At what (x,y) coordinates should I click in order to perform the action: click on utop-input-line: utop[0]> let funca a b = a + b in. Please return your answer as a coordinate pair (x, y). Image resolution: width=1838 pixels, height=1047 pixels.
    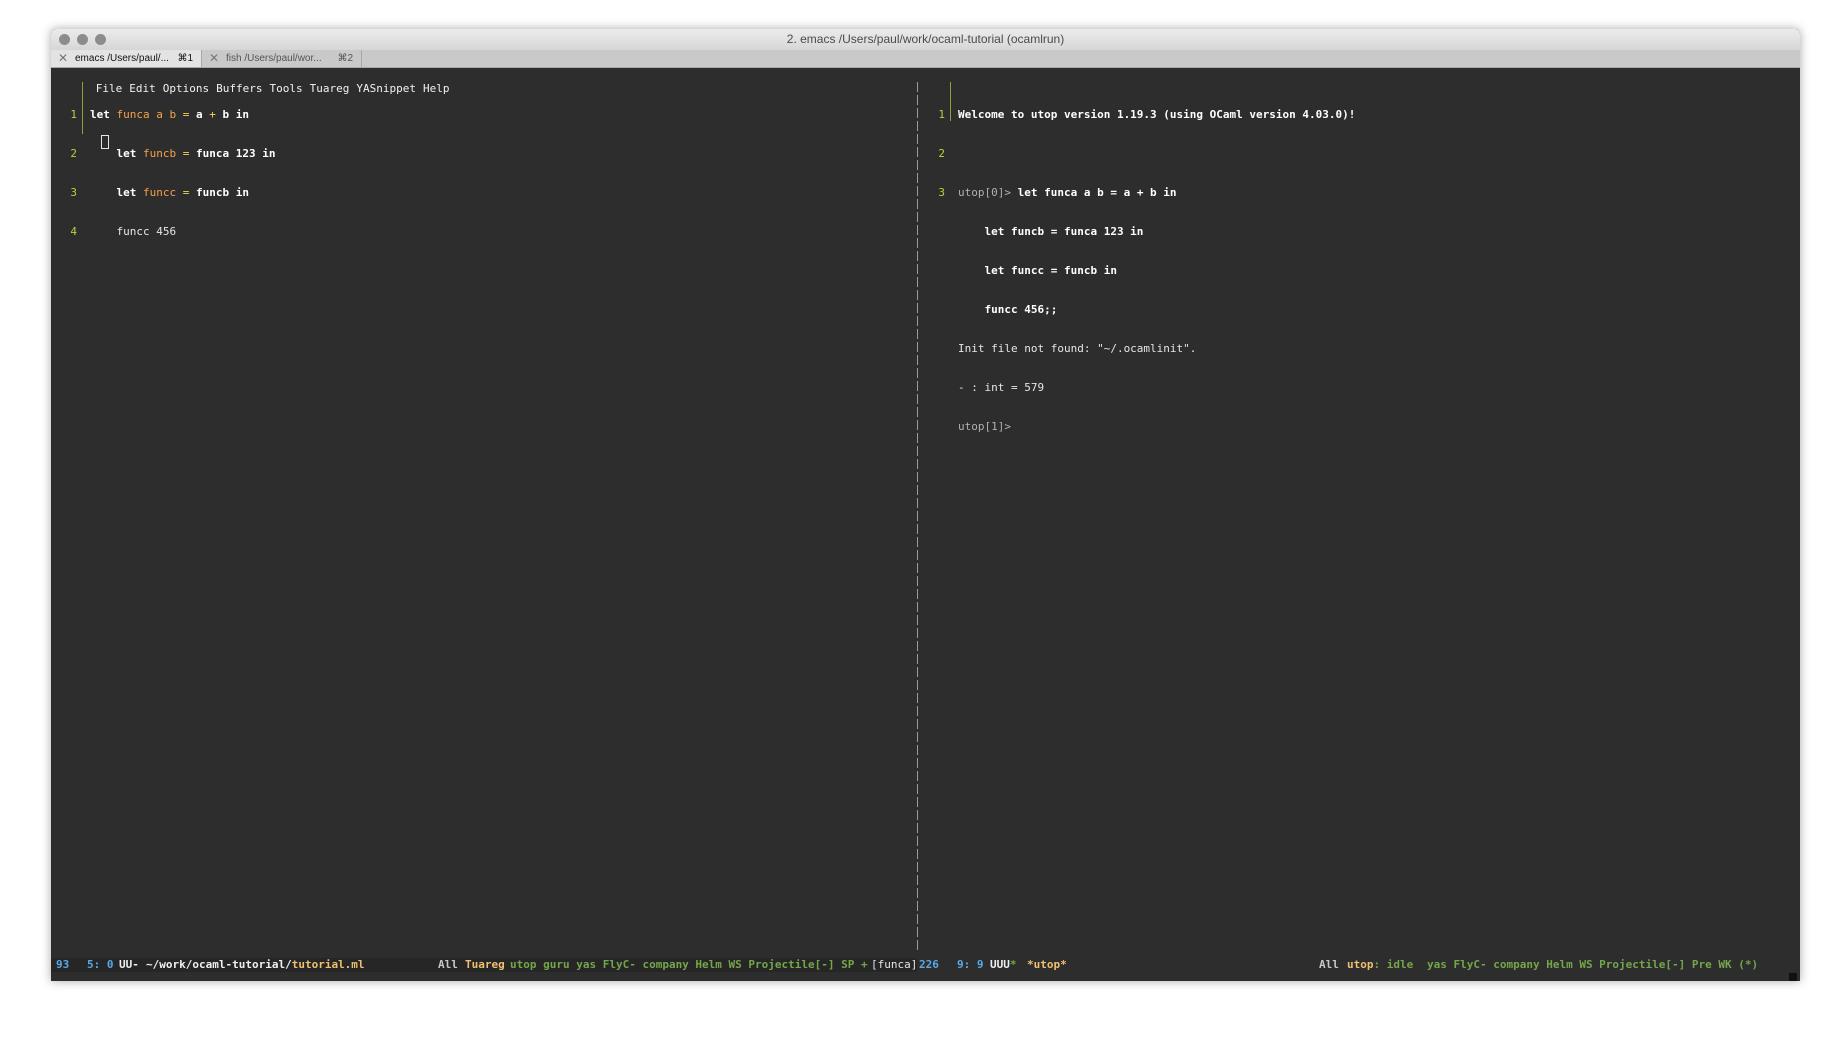
    Looking at the image, I should click on (1067, 192).